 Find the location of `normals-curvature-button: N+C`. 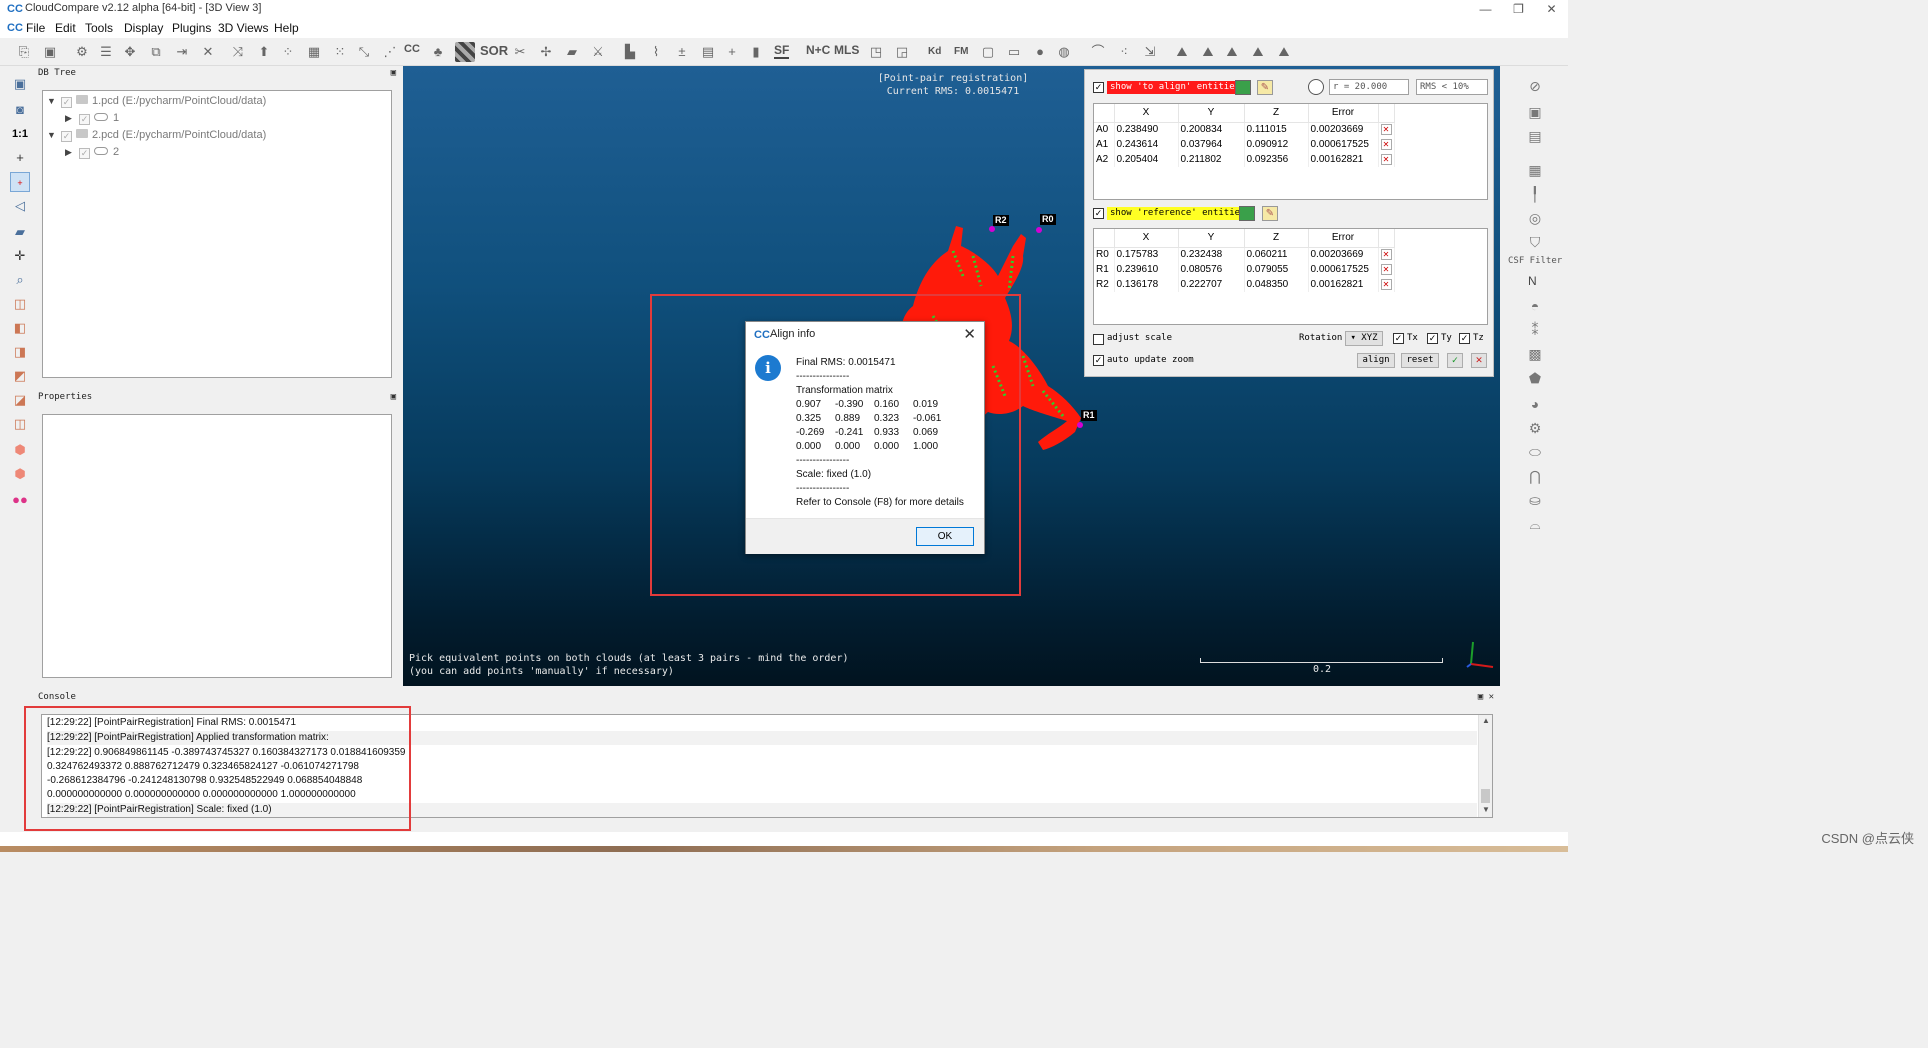

normals-curvature-button: N+C is located at coordinates (818, 50).